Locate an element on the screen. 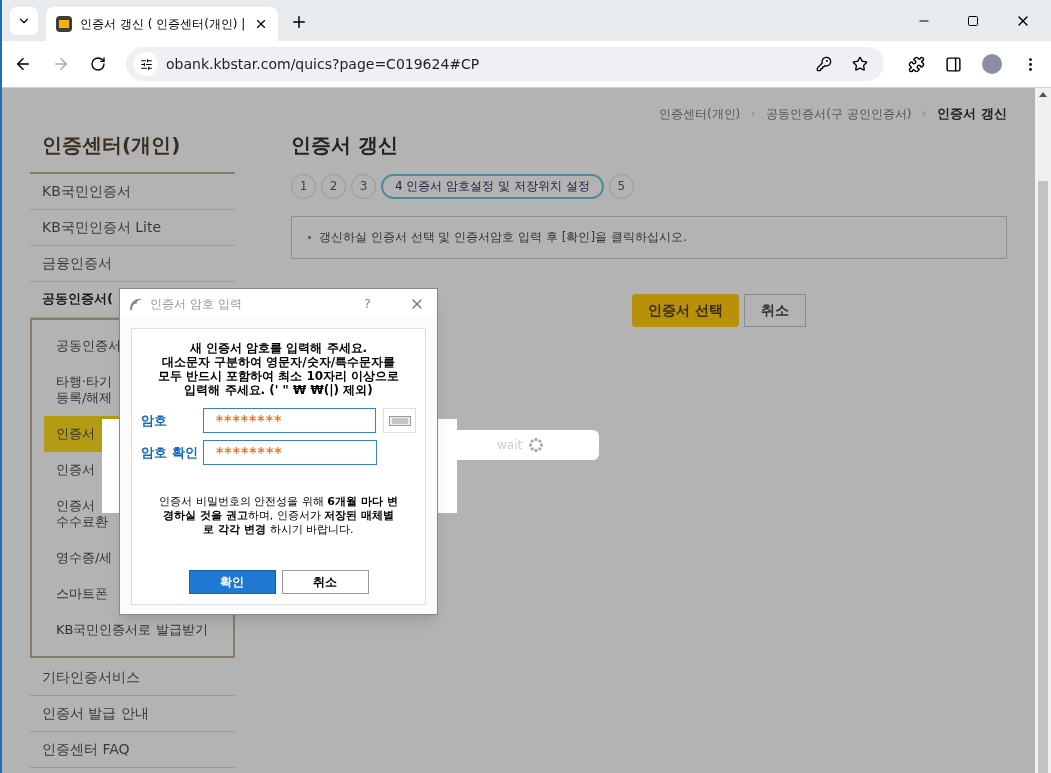 The width and height of the screenshot is (1051, 773). notice-text: 갱신하실 인증서 선택 및 인증서암호 입력 후 [확인]을 클릭하십시오. is located at coordinates (503, 237).